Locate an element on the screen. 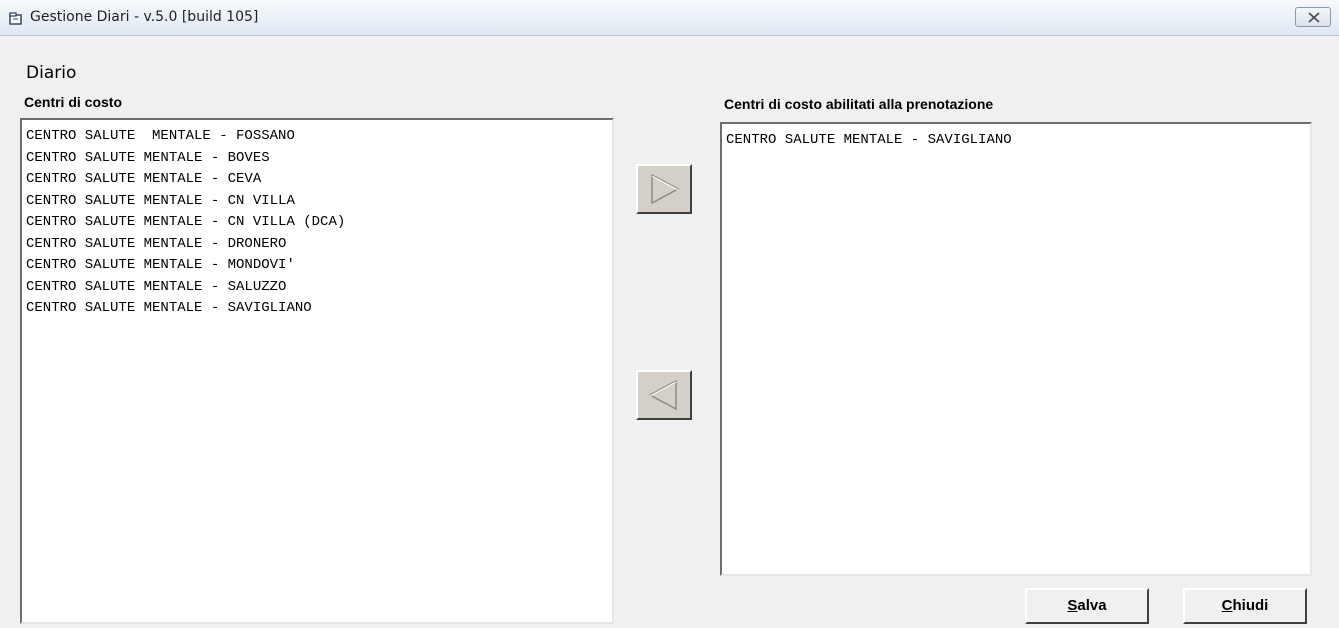 The image size is (1339, 628). cost-centers-label: Centri di costo is located at coordinates (73, 102).